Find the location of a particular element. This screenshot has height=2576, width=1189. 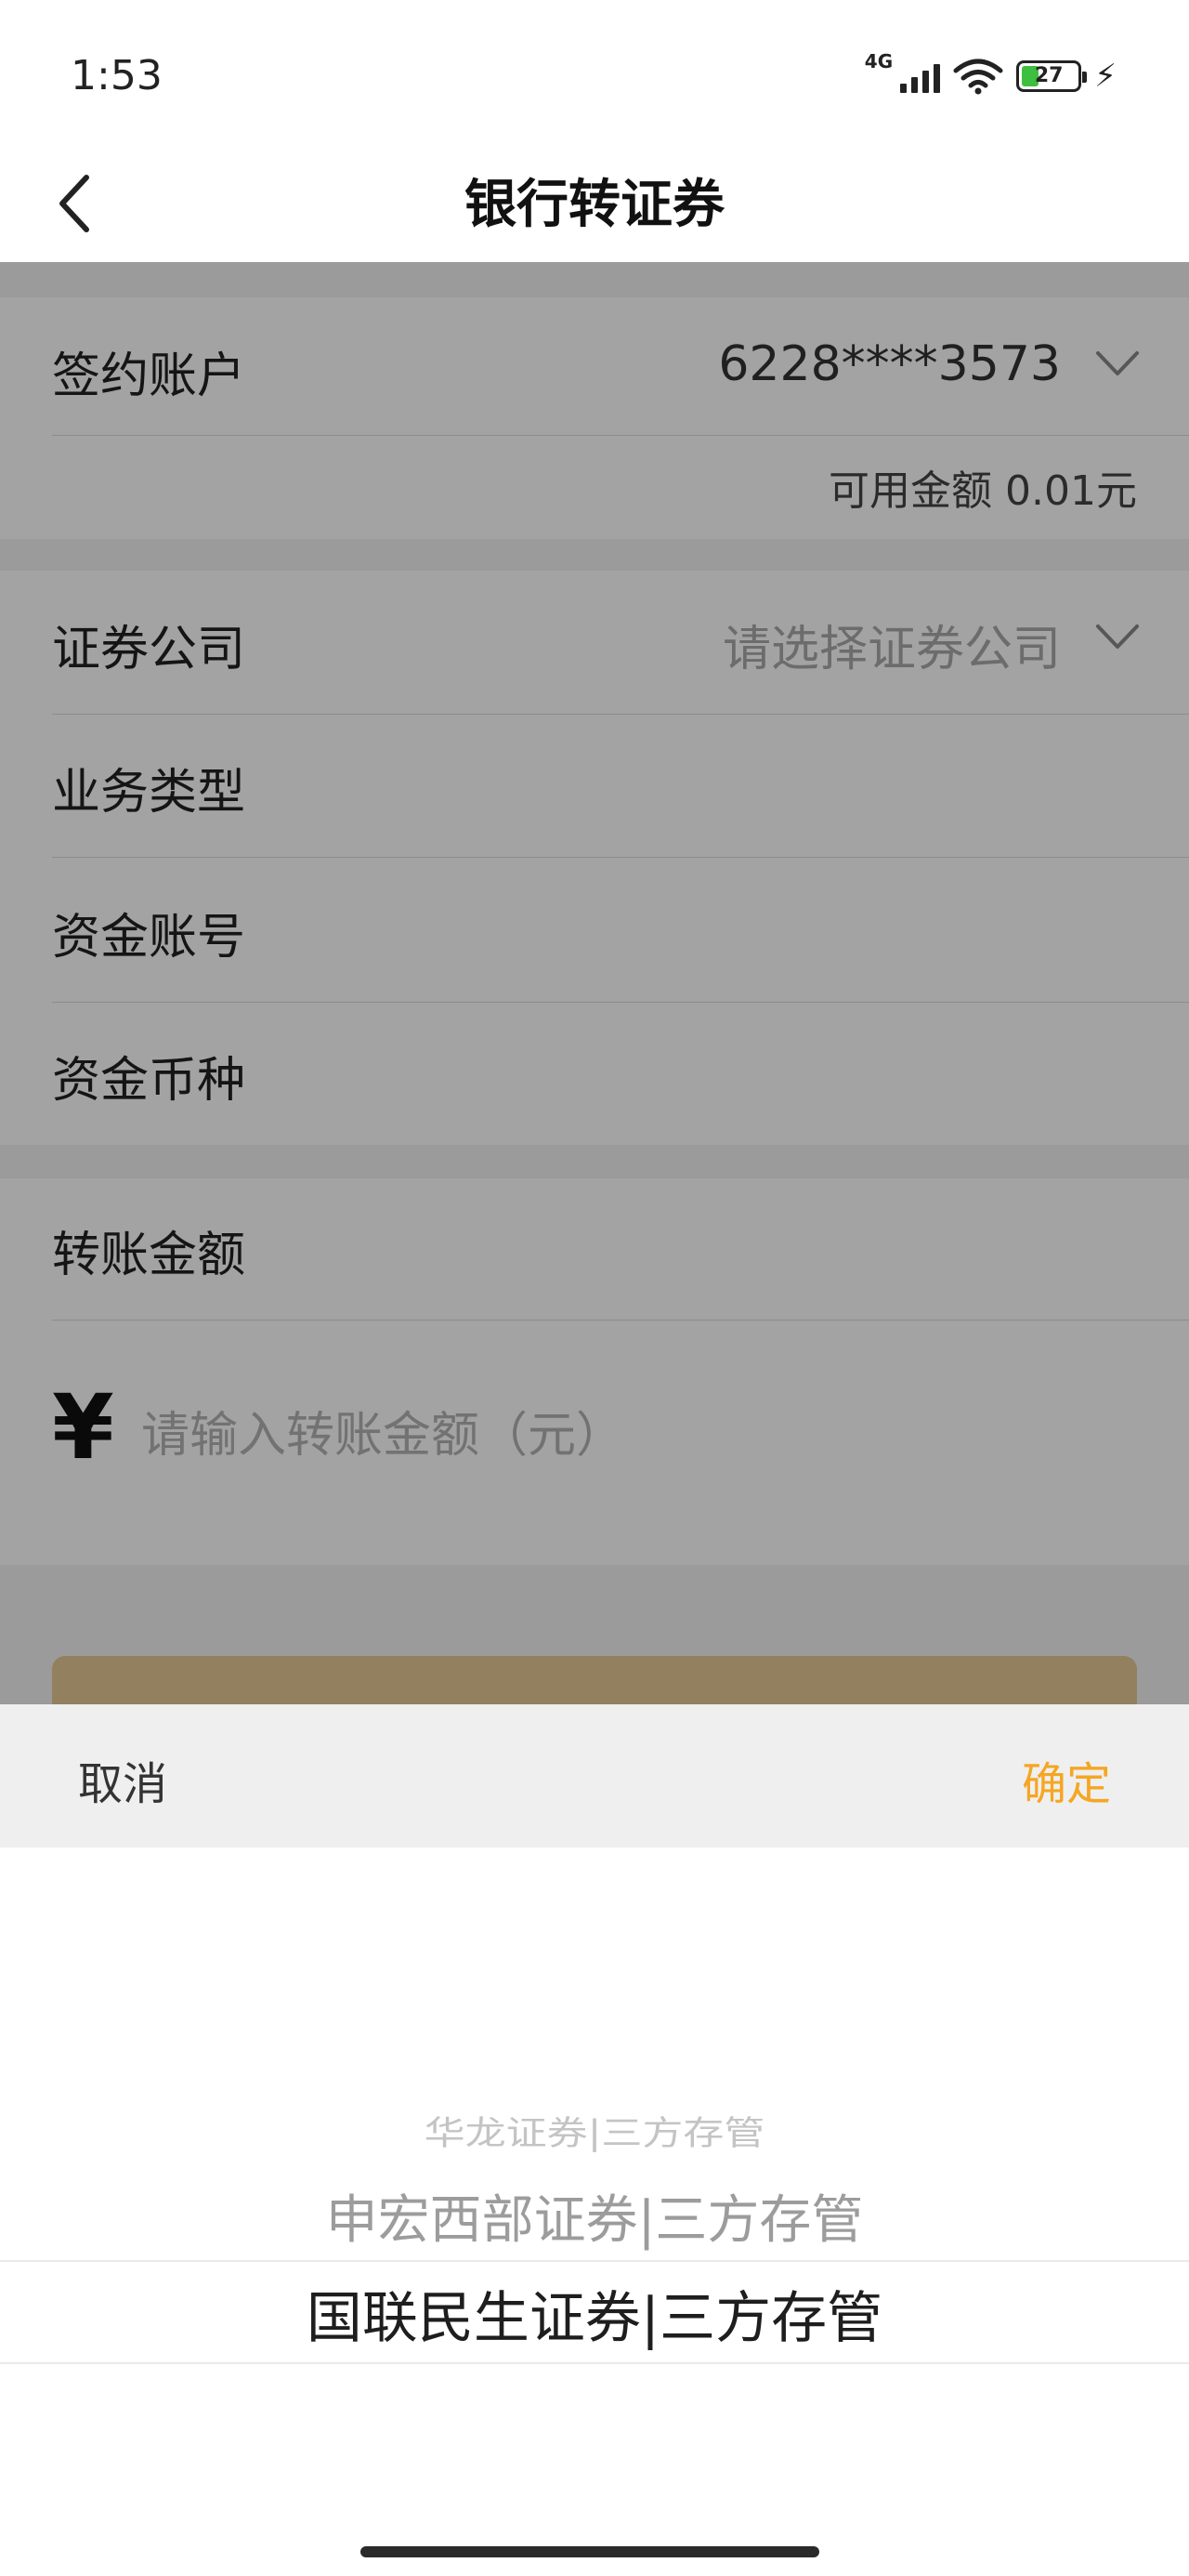

network-type: 4G is located at coordinates (879, 61).